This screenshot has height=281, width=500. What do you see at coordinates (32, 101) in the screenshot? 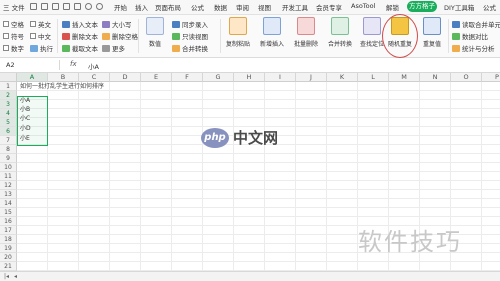
I see `cell-a2: 小A` at bounding box center [32, 101].